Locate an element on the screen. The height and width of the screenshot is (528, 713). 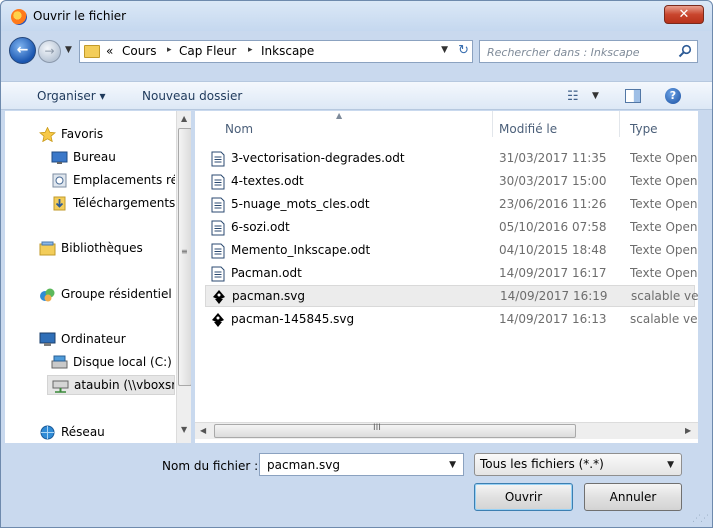
scroll-right-icon: ▶ is located at coordinates (688, 430).